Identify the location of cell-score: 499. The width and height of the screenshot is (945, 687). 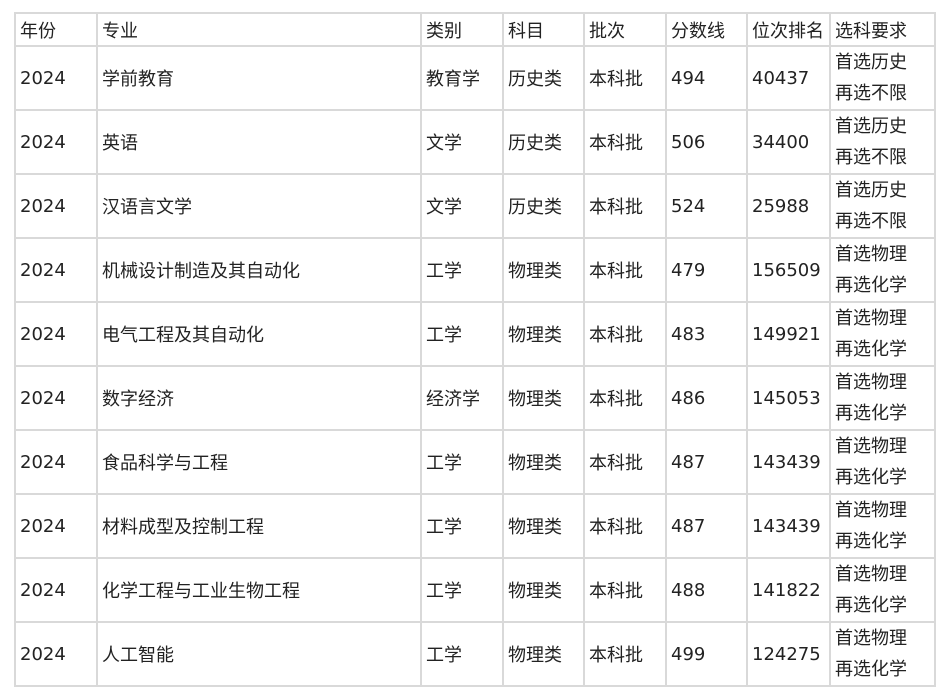
(706, 654).